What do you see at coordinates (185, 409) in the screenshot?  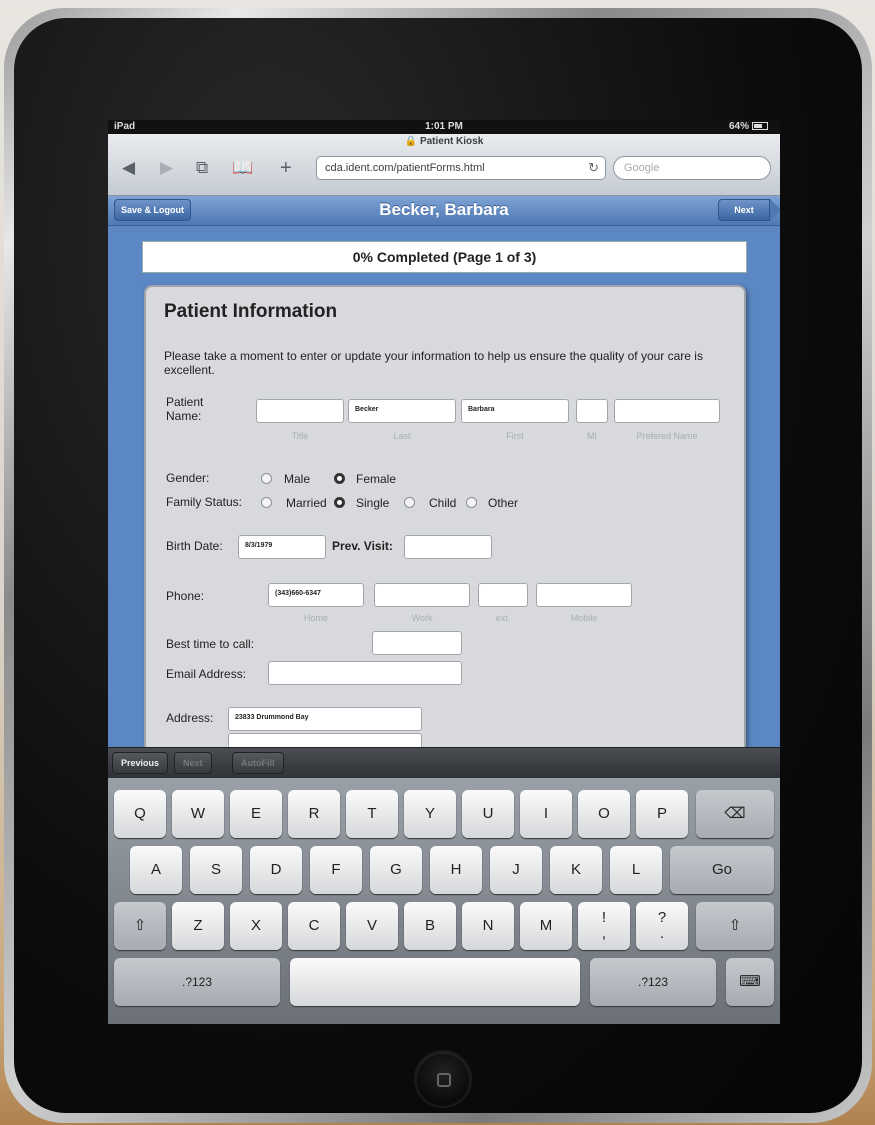 I see `patient-name-label: Patient Name:` at bounding box center [185, 409].